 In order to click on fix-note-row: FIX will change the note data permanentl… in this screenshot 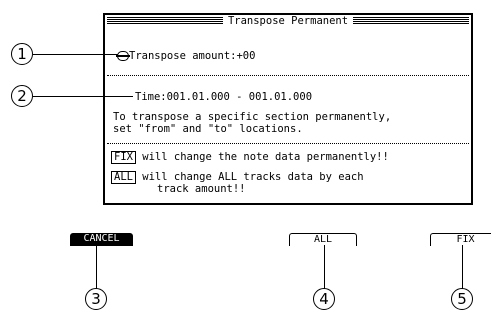, I will do `click(250, 157)`.